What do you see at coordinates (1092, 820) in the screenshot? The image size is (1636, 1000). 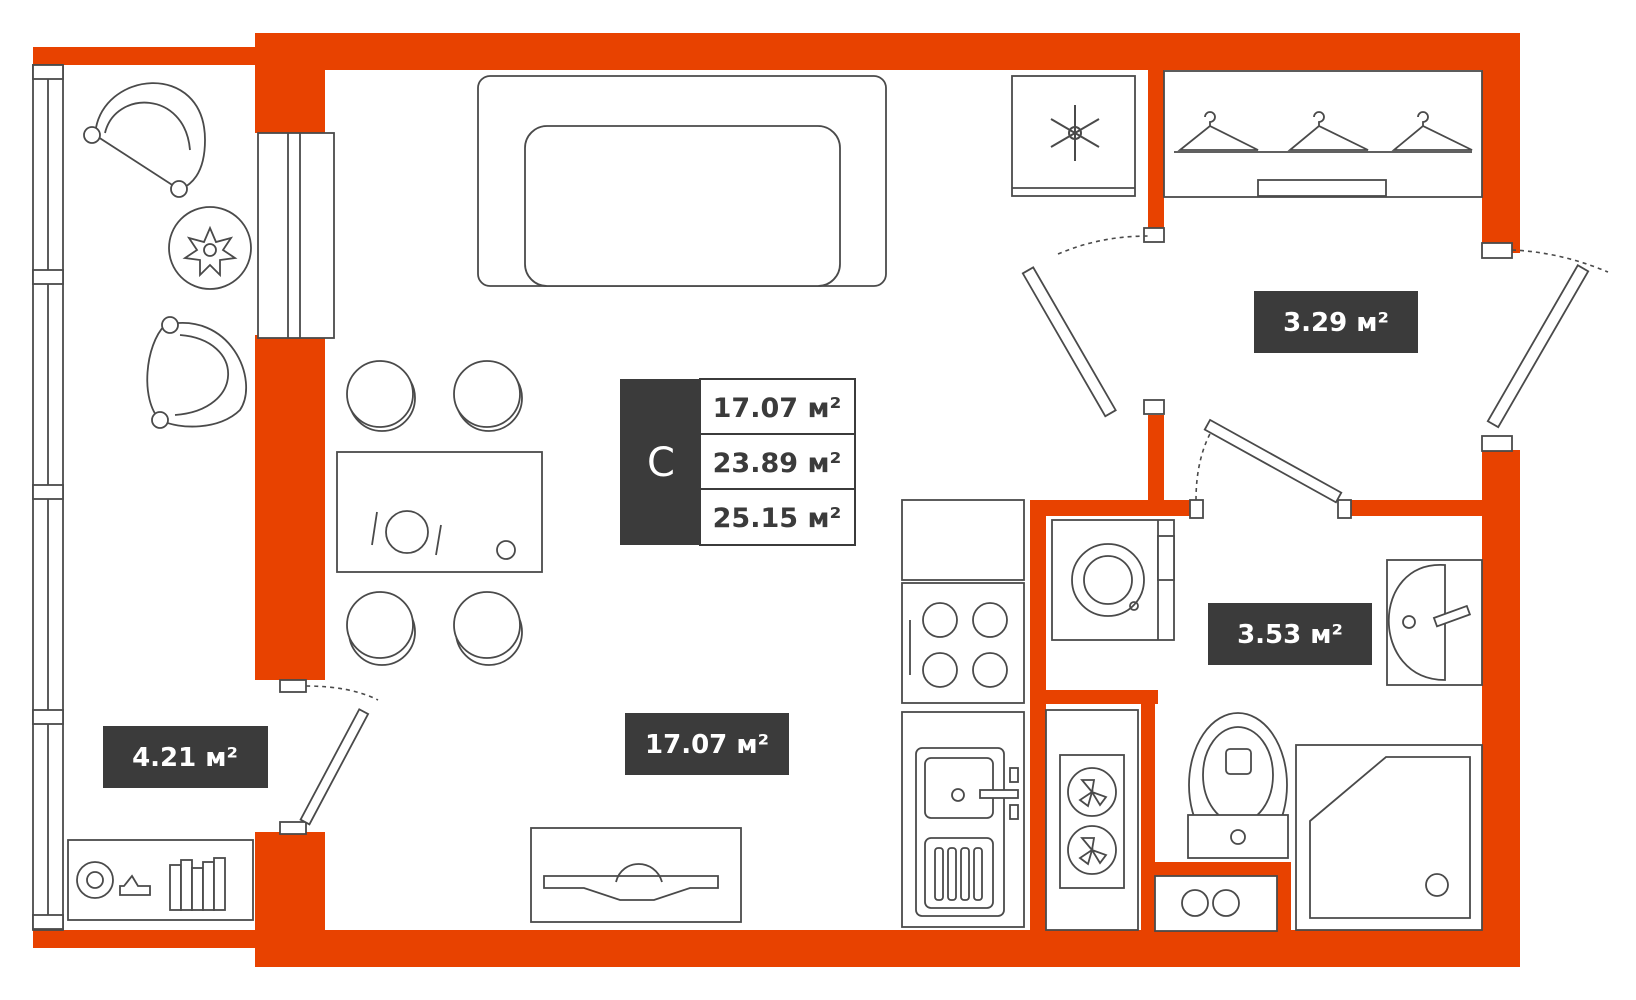 I see `fan-icon` at bounding box center [1092, 820].